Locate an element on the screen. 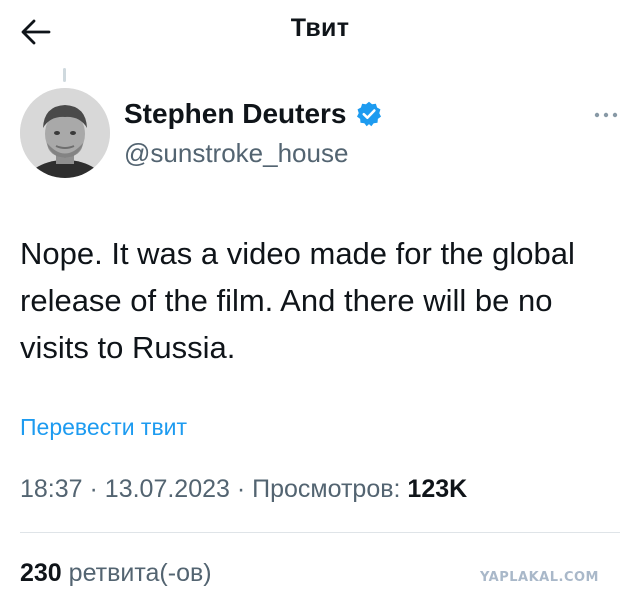 This screenshot has height=608, width=640. author-name: Stephen Deuters is located at coordinates (235, 113).